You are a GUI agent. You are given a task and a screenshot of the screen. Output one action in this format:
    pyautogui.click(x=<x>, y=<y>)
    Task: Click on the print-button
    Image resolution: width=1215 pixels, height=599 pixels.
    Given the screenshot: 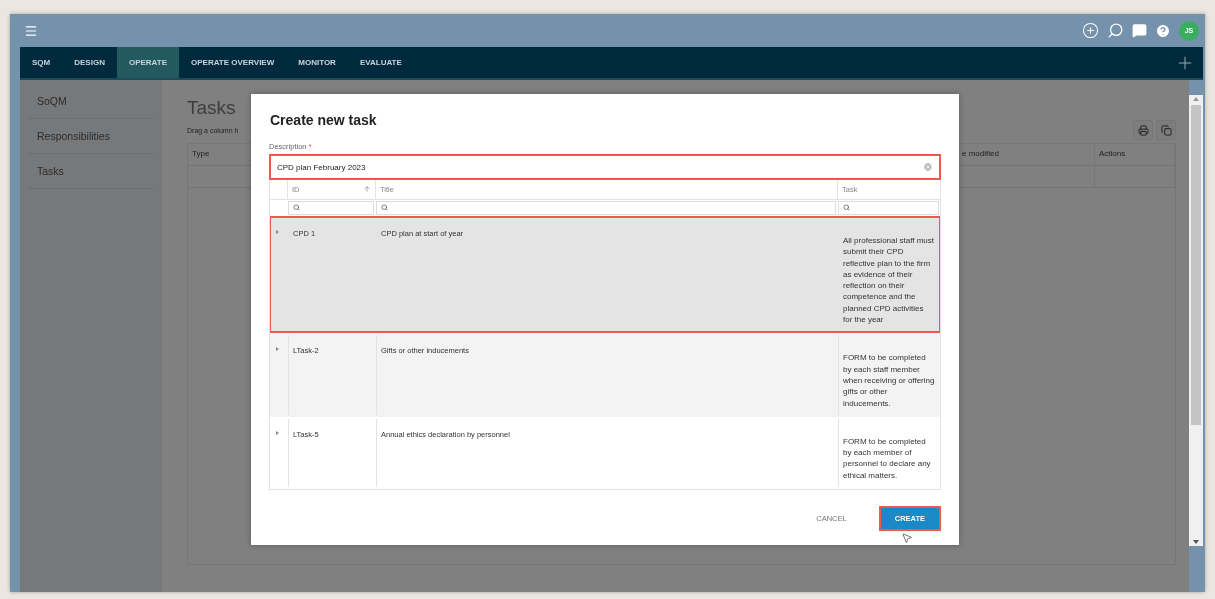 What is the action you would take?
    pyautogui.click(x=1143, y=130)
    